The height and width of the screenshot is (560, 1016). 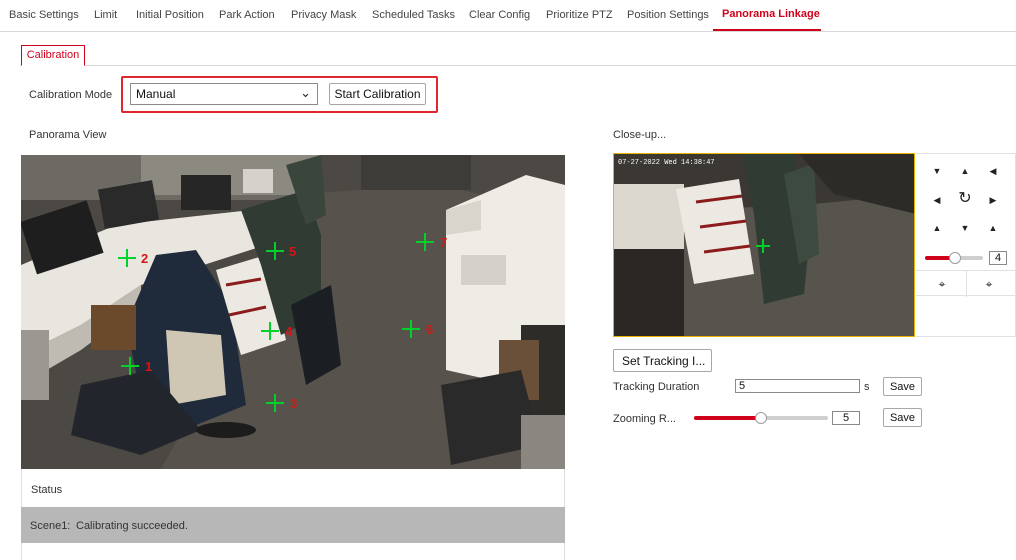 I want to click on ptz-zoom-row: ⌖ ⌖, so click(x=966, y=283).